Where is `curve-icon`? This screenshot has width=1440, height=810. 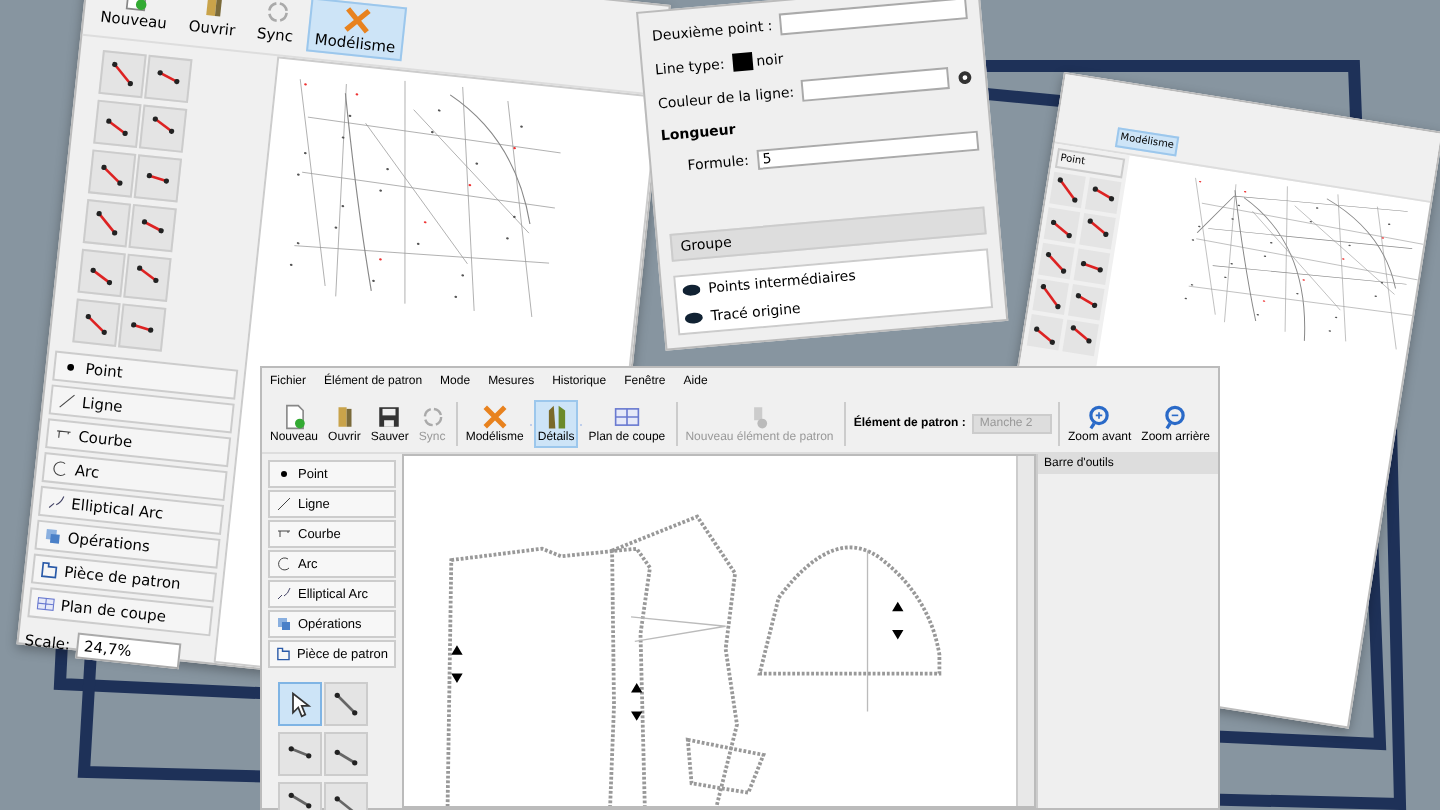 curve-icon is located at coordinates (284, 534).